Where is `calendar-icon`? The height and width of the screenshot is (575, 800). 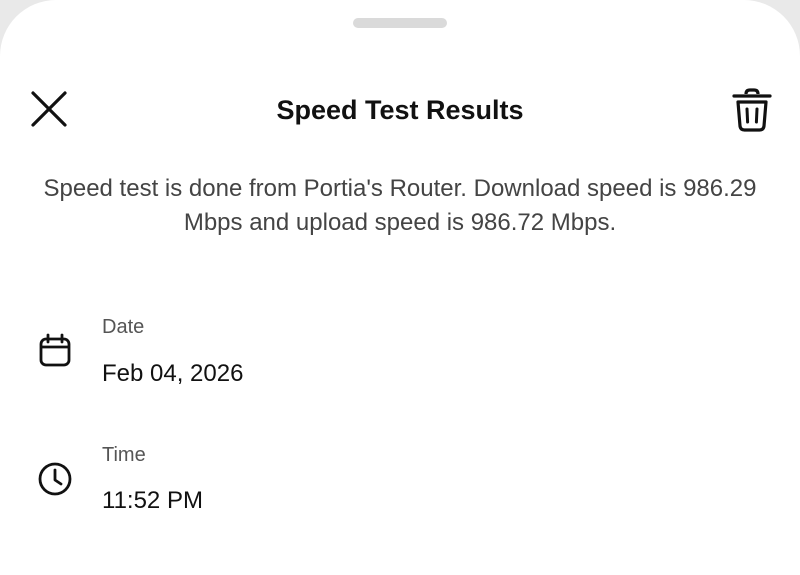 calendar-icon is located at coordinates (55, 350).